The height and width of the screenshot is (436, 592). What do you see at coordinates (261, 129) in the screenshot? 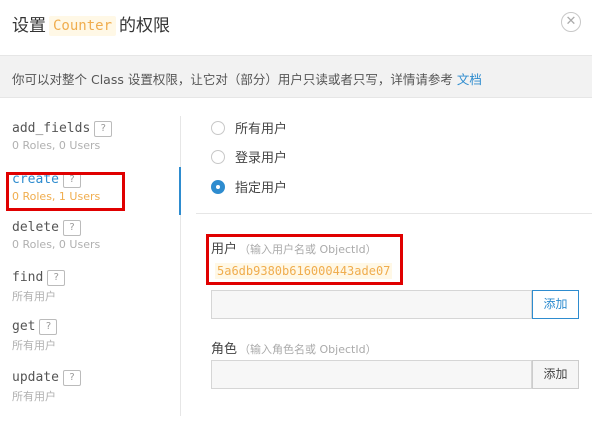
I see `radio-label: 所有用户` at bounding box center [261, 129].